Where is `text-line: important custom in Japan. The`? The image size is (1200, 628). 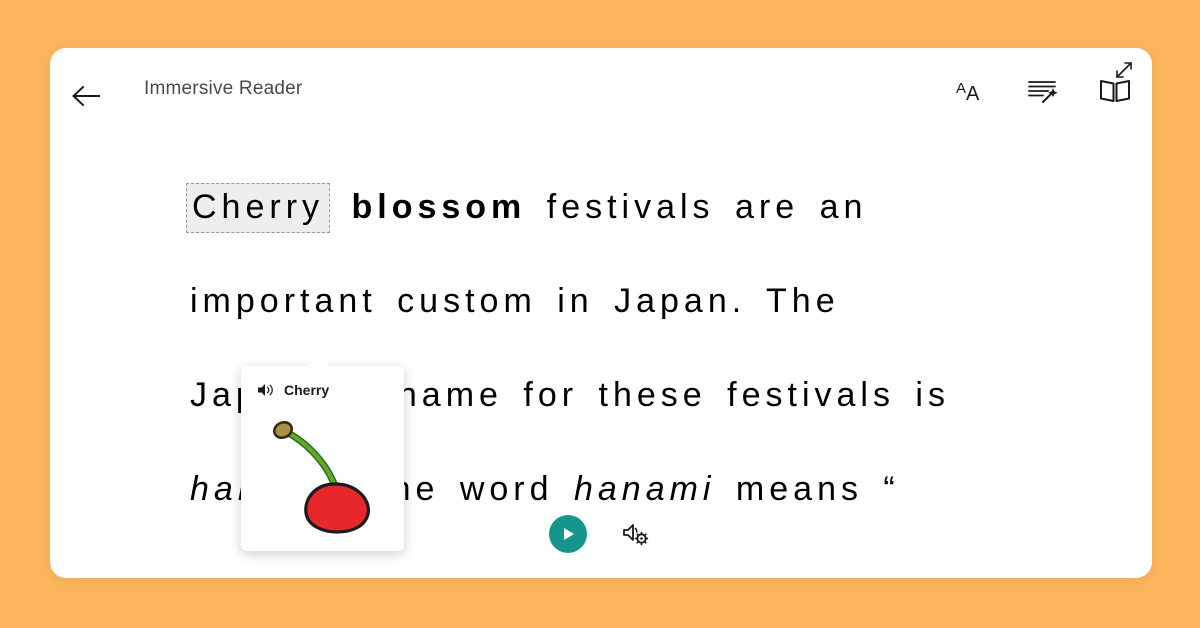 text-line: important custom in Japan. The is located at coordinates (610, 301).